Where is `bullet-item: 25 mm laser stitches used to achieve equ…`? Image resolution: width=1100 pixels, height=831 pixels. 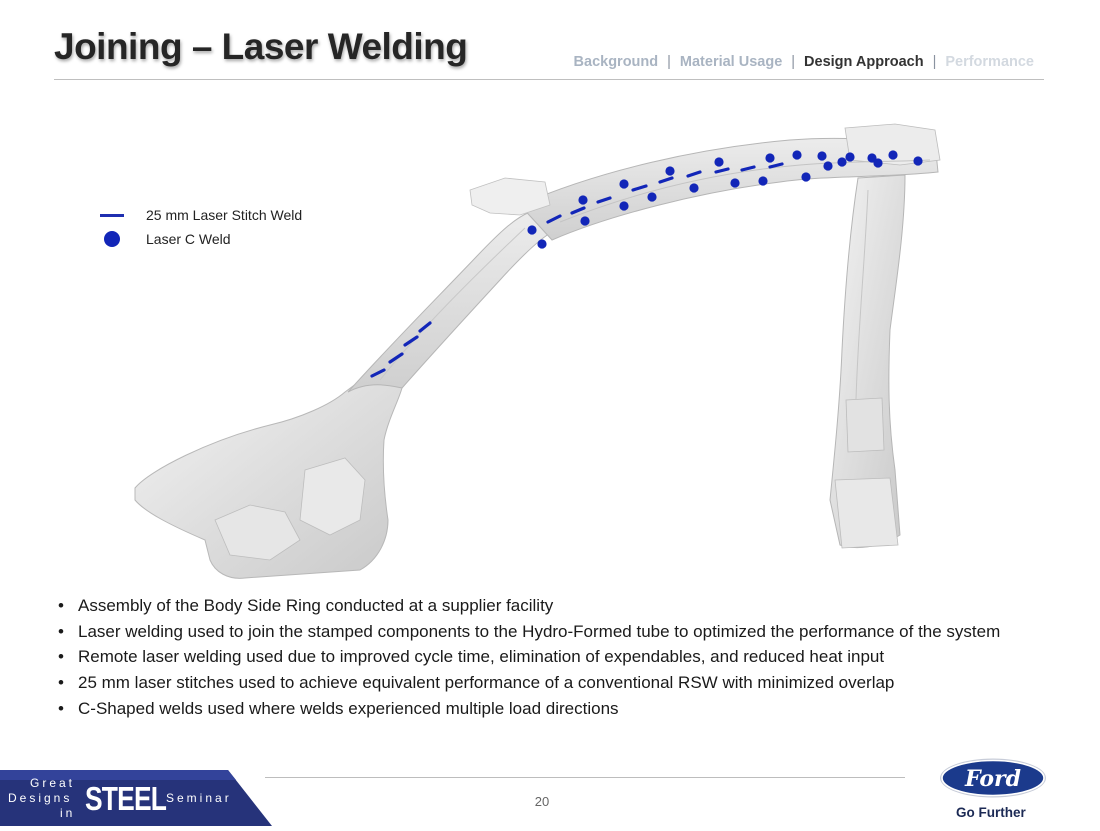
bullet-item: 25 mm laser stitches used to achieve equ… is located at coordinates (528, 683).